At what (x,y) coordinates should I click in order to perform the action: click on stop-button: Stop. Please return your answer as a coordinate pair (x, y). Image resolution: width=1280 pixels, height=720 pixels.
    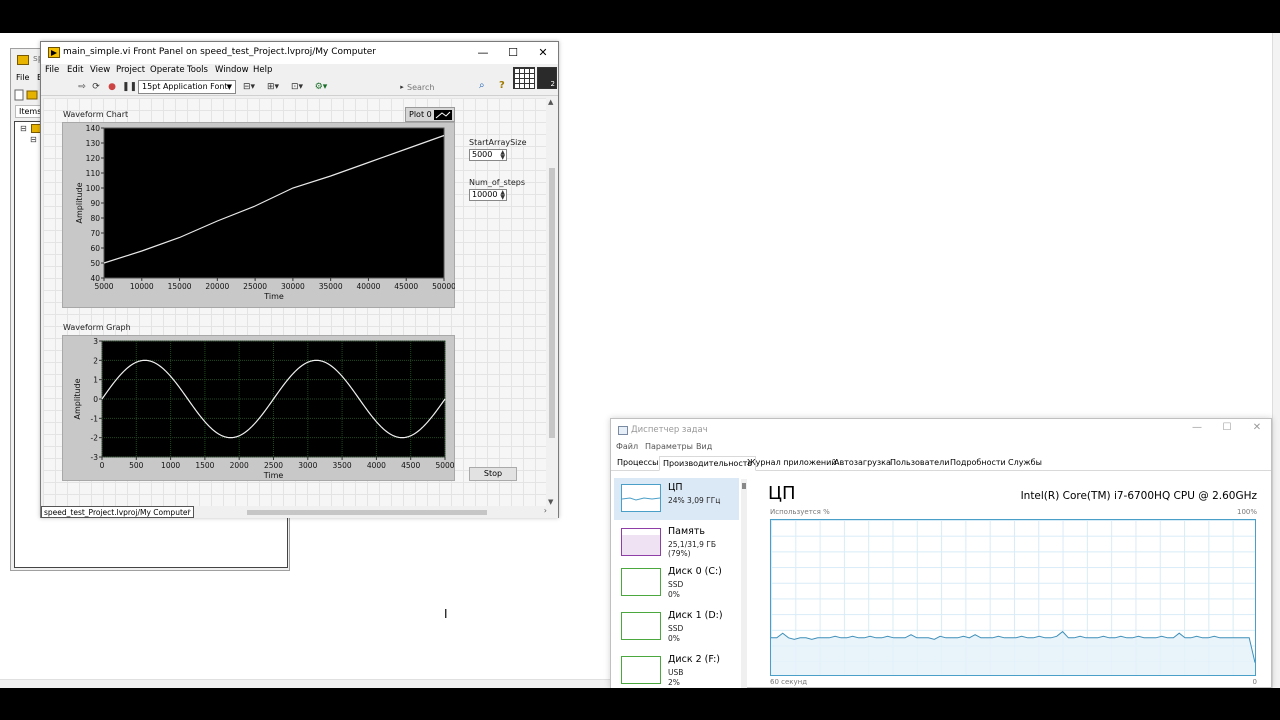
    Looking at the image, I should click on (493, 474).